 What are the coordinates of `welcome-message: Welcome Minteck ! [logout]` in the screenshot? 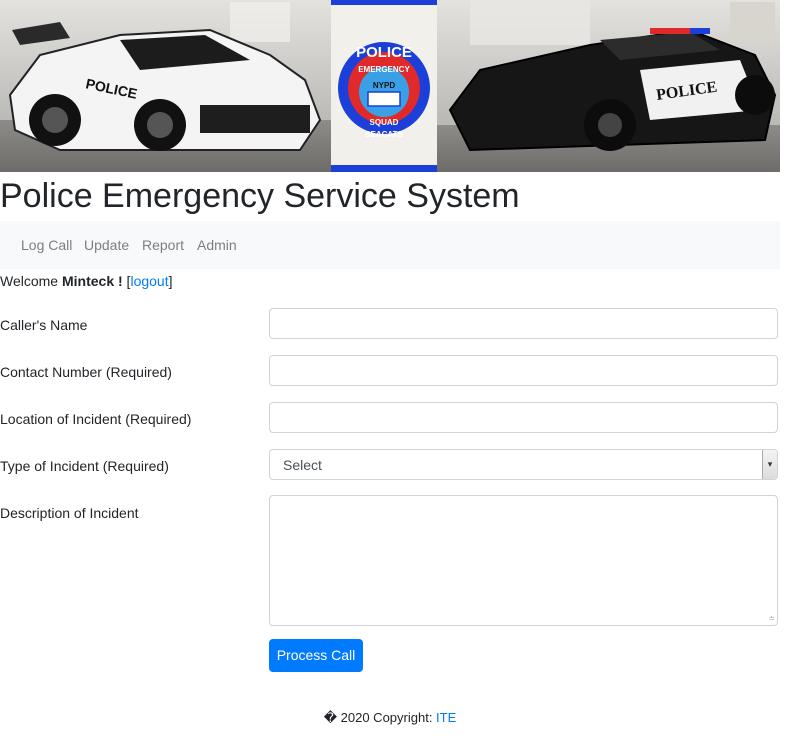 It's located at (86, 281).